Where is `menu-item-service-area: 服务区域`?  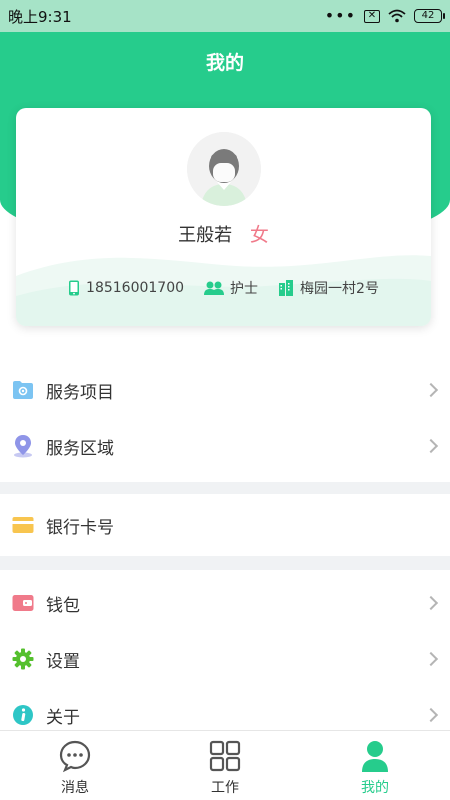 menu-item-service-area: 服务区域 is located at coordinates (225, 446).